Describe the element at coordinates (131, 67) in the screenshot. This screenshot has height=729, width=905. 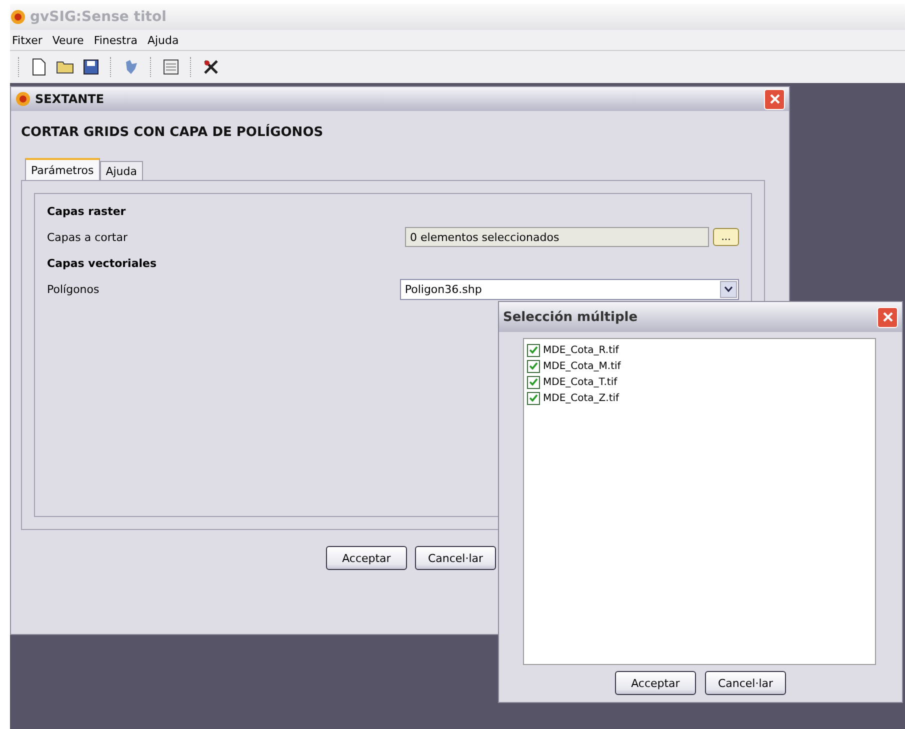
I see `map-shape-icon` at that location.